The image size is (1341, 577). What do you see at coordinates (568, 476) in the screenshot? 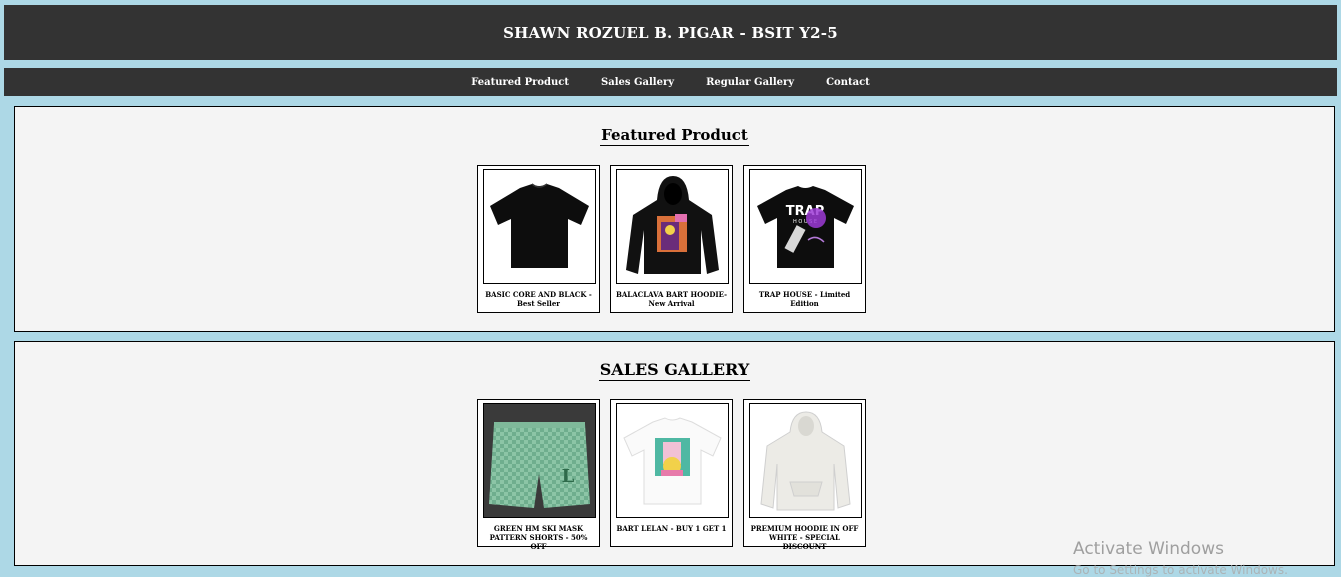
I see `svg-text: L` at bounding box center [568, 476].